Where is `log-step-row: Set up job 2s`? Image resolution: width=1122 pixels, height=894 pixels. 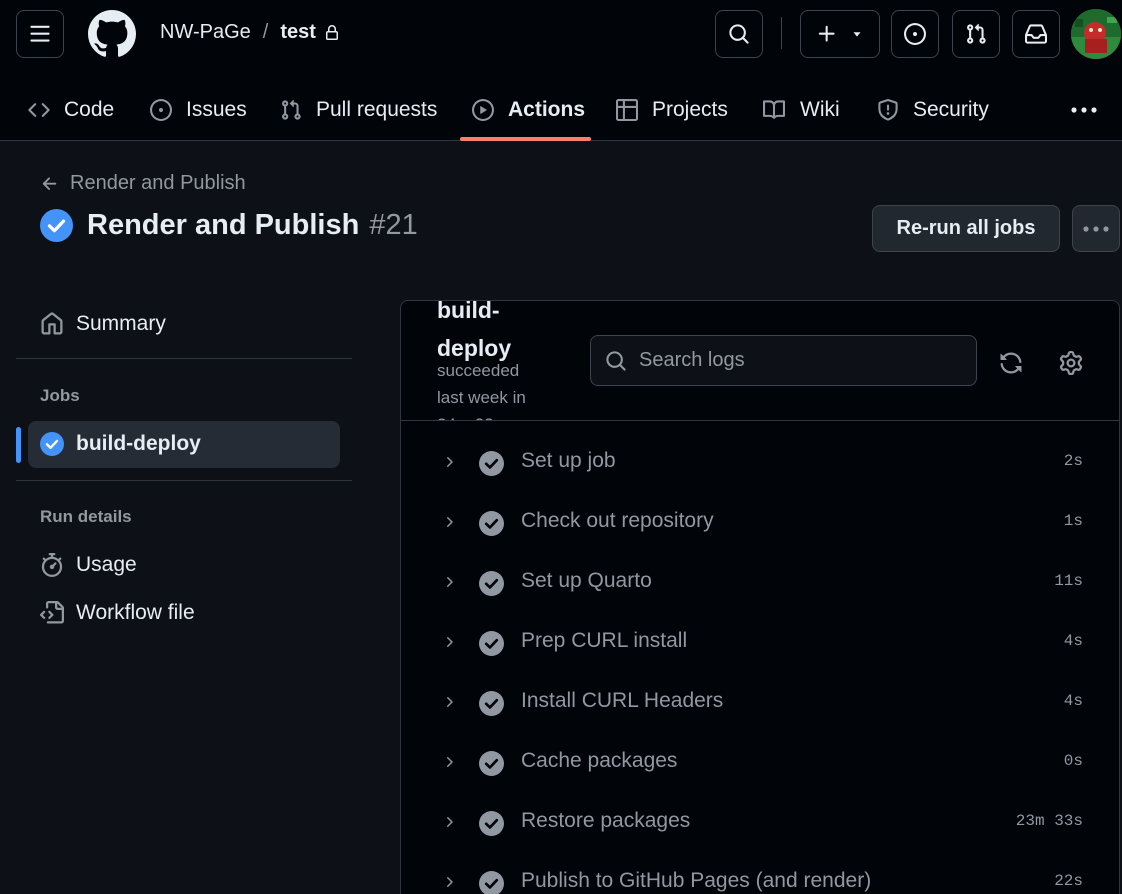
log-step-row: Set up job 2s is located at coordinates (760, 462).